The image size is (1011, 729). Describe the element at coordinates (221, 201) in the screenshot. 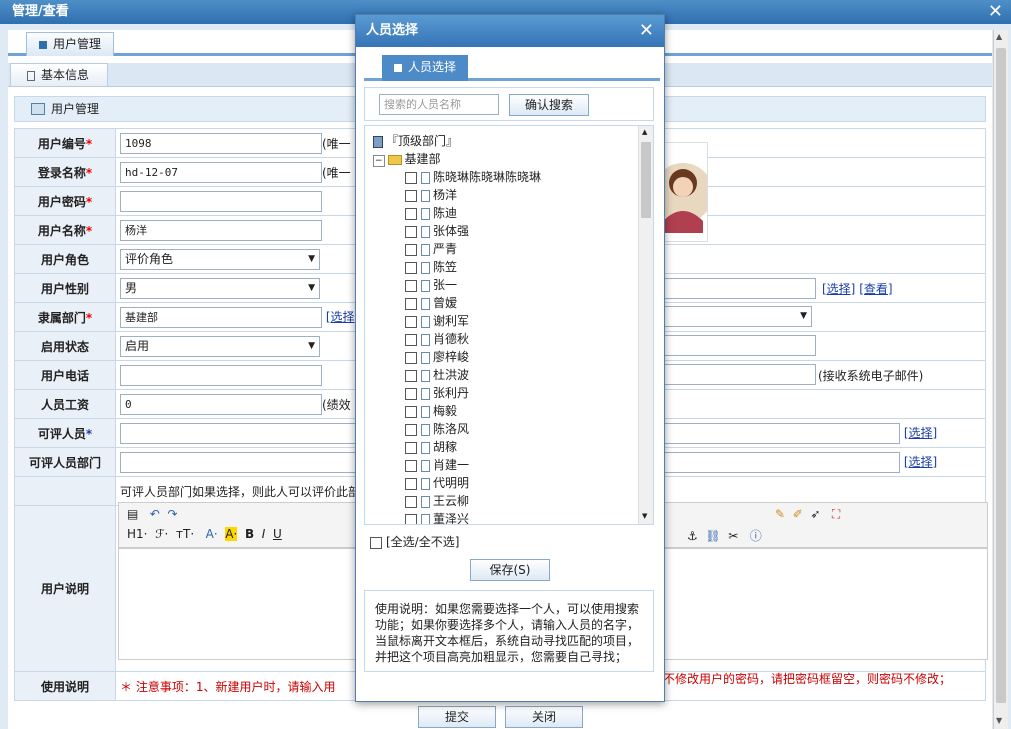

I see `password-input` at that location.